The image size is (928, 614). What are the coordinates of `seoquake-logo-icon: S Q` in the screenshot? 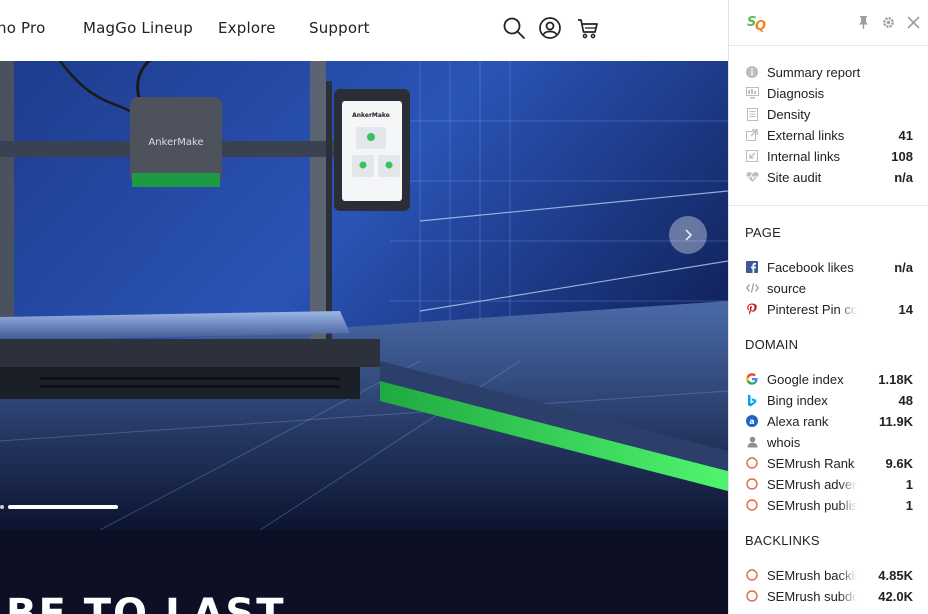 It's located at (757, 22).